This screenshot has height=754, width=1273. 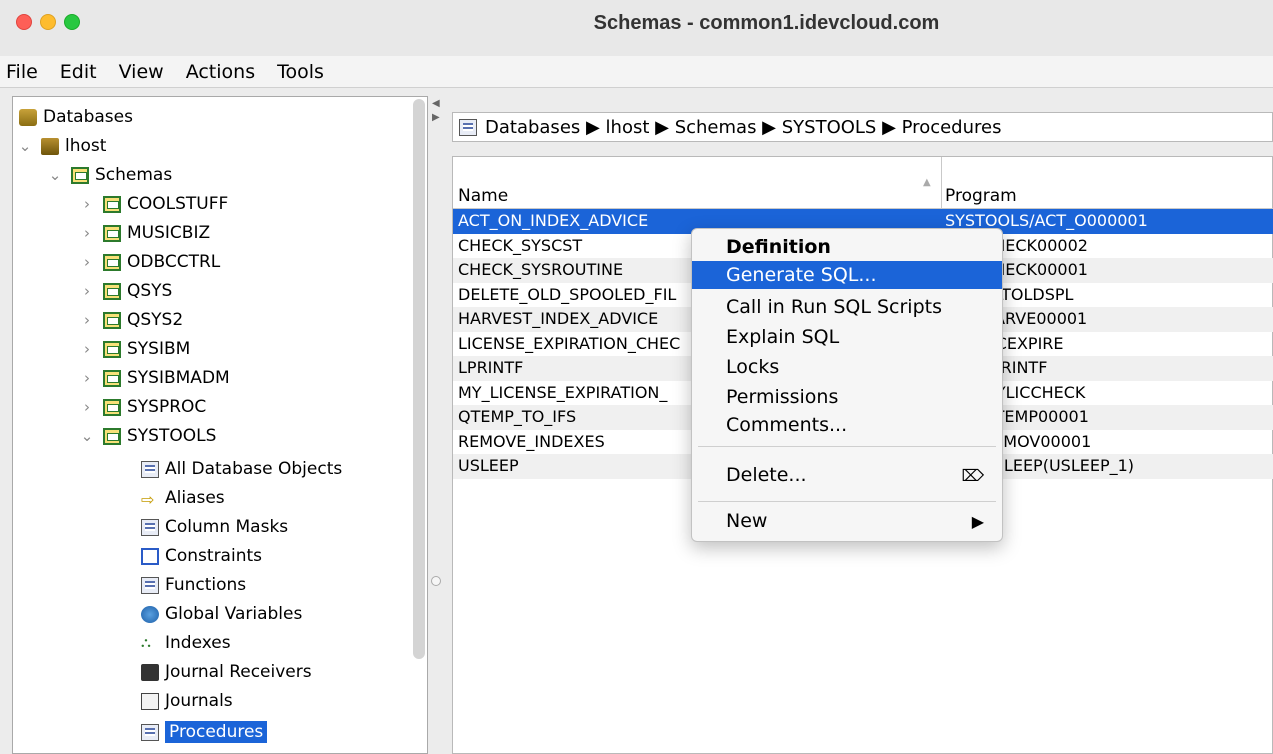 What do you see at coordinates (187, 701) in the screenshot?
I see `tree-item-journals: Journals` at bounding box center [187, 701].